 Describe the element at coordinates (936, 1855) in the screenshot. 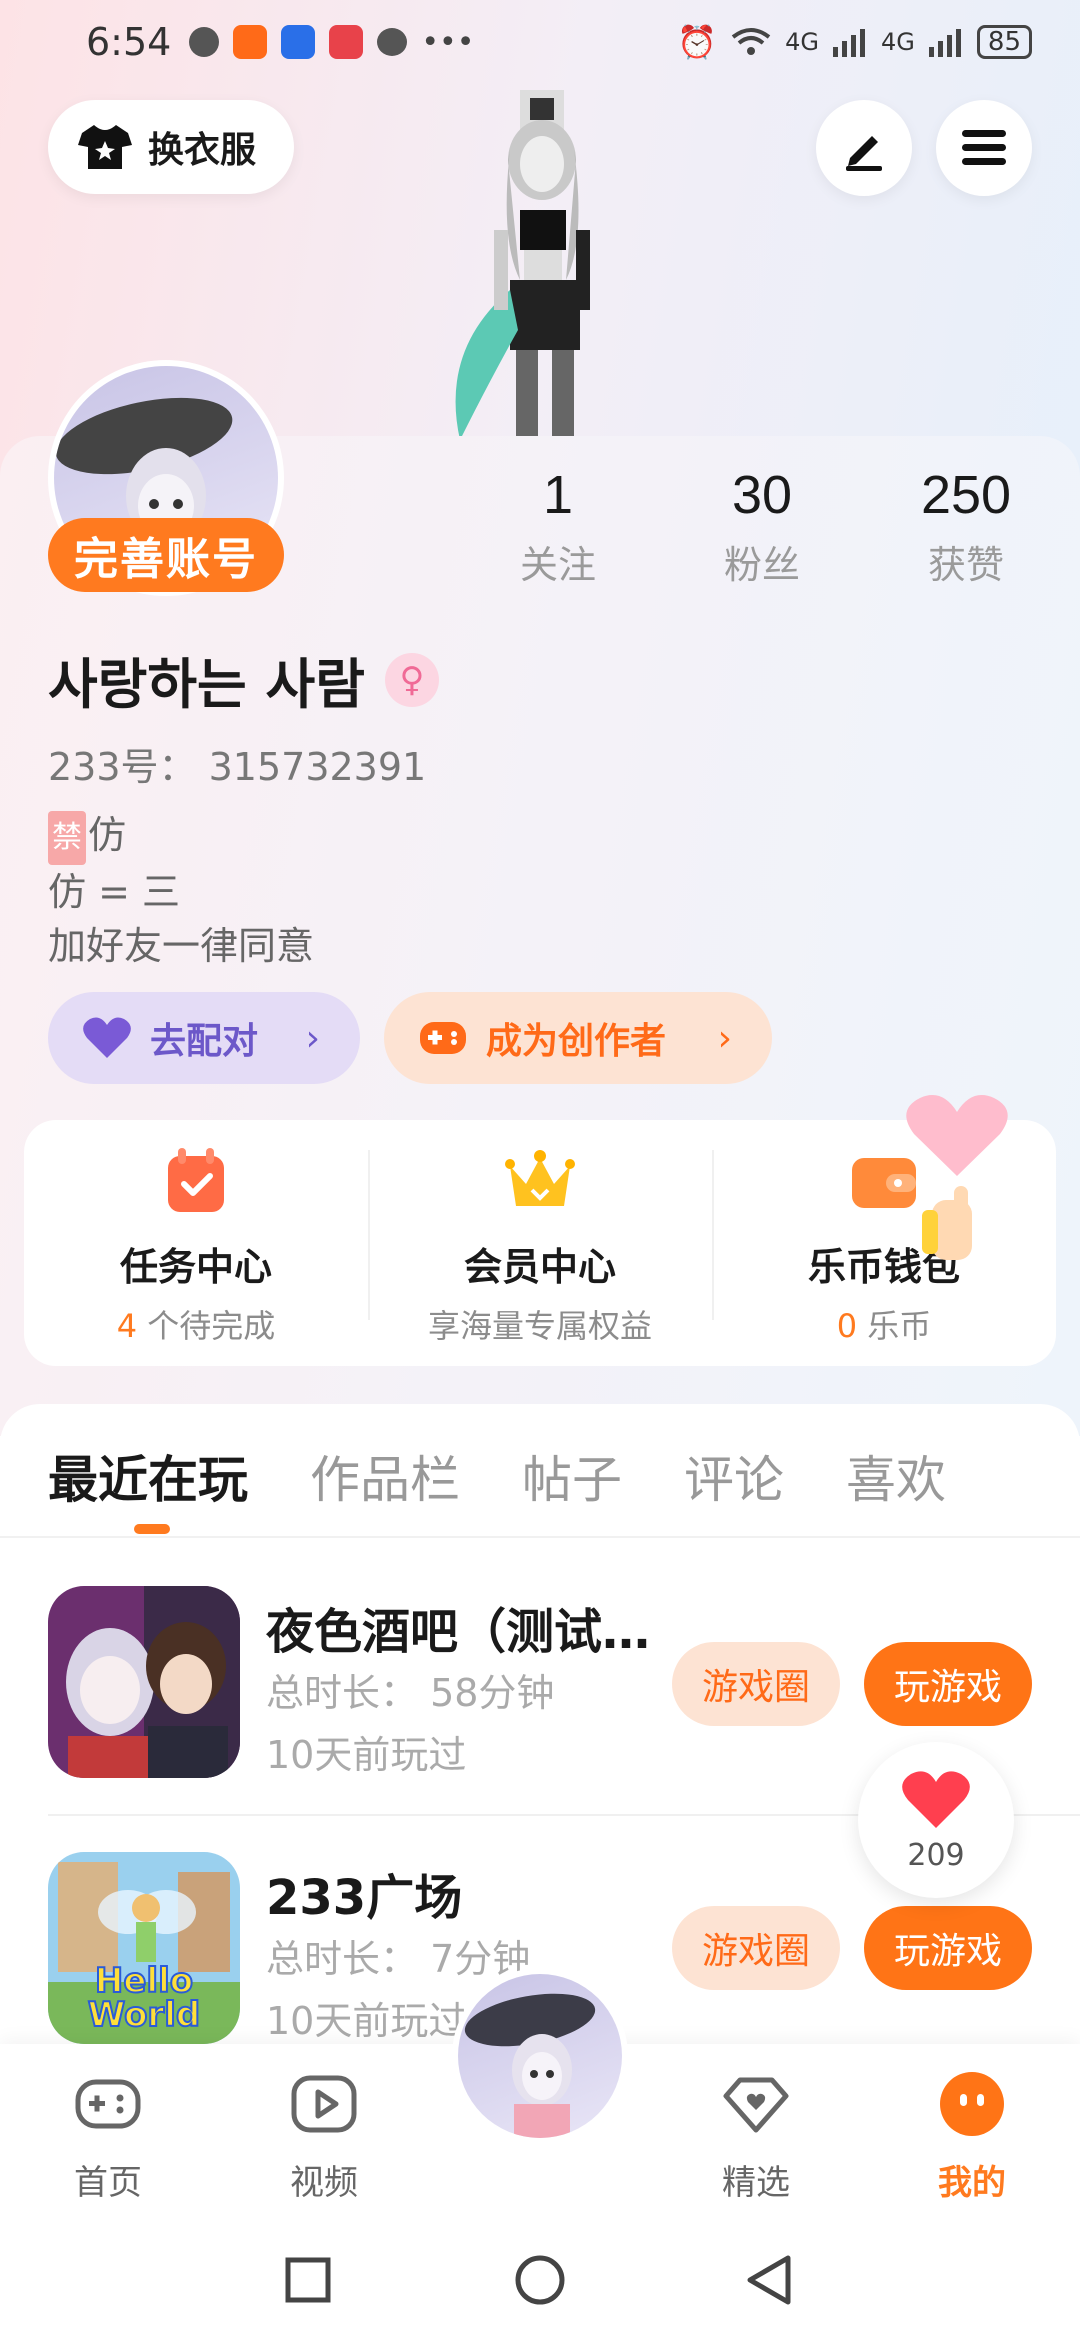

I see `like-count: 209` at that location.